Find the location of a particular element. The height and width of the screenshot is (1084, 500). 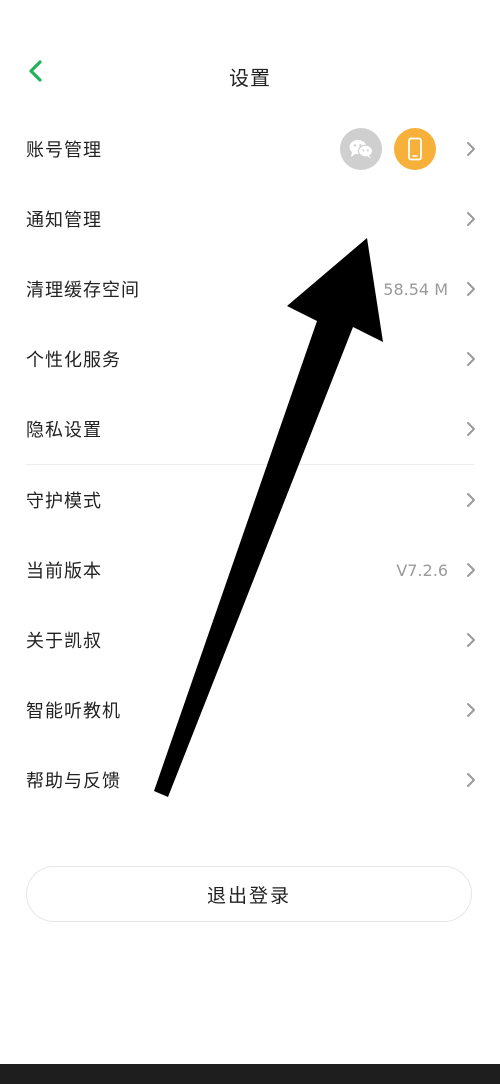

cache-size-value: 58.54 M is located at coordinates (415, 289).